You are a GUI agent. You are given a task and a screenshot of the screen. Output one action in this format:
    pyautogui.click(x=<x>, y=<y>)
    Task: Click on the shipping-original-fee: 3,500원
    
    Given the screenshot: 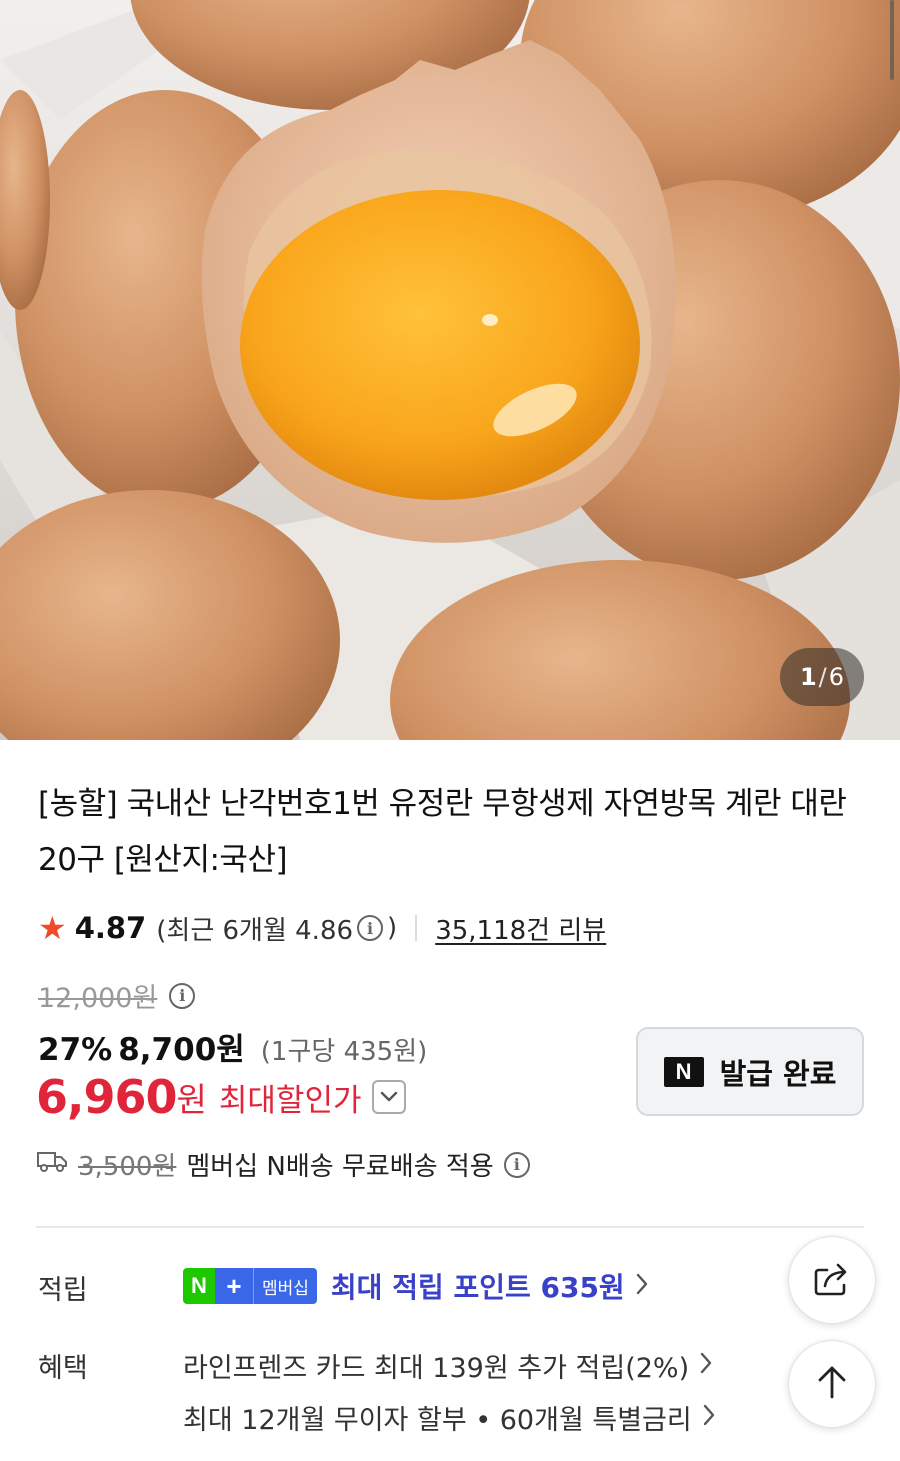 What is the action you would take?
    pyautogui.click(x=127, y=1167)
    